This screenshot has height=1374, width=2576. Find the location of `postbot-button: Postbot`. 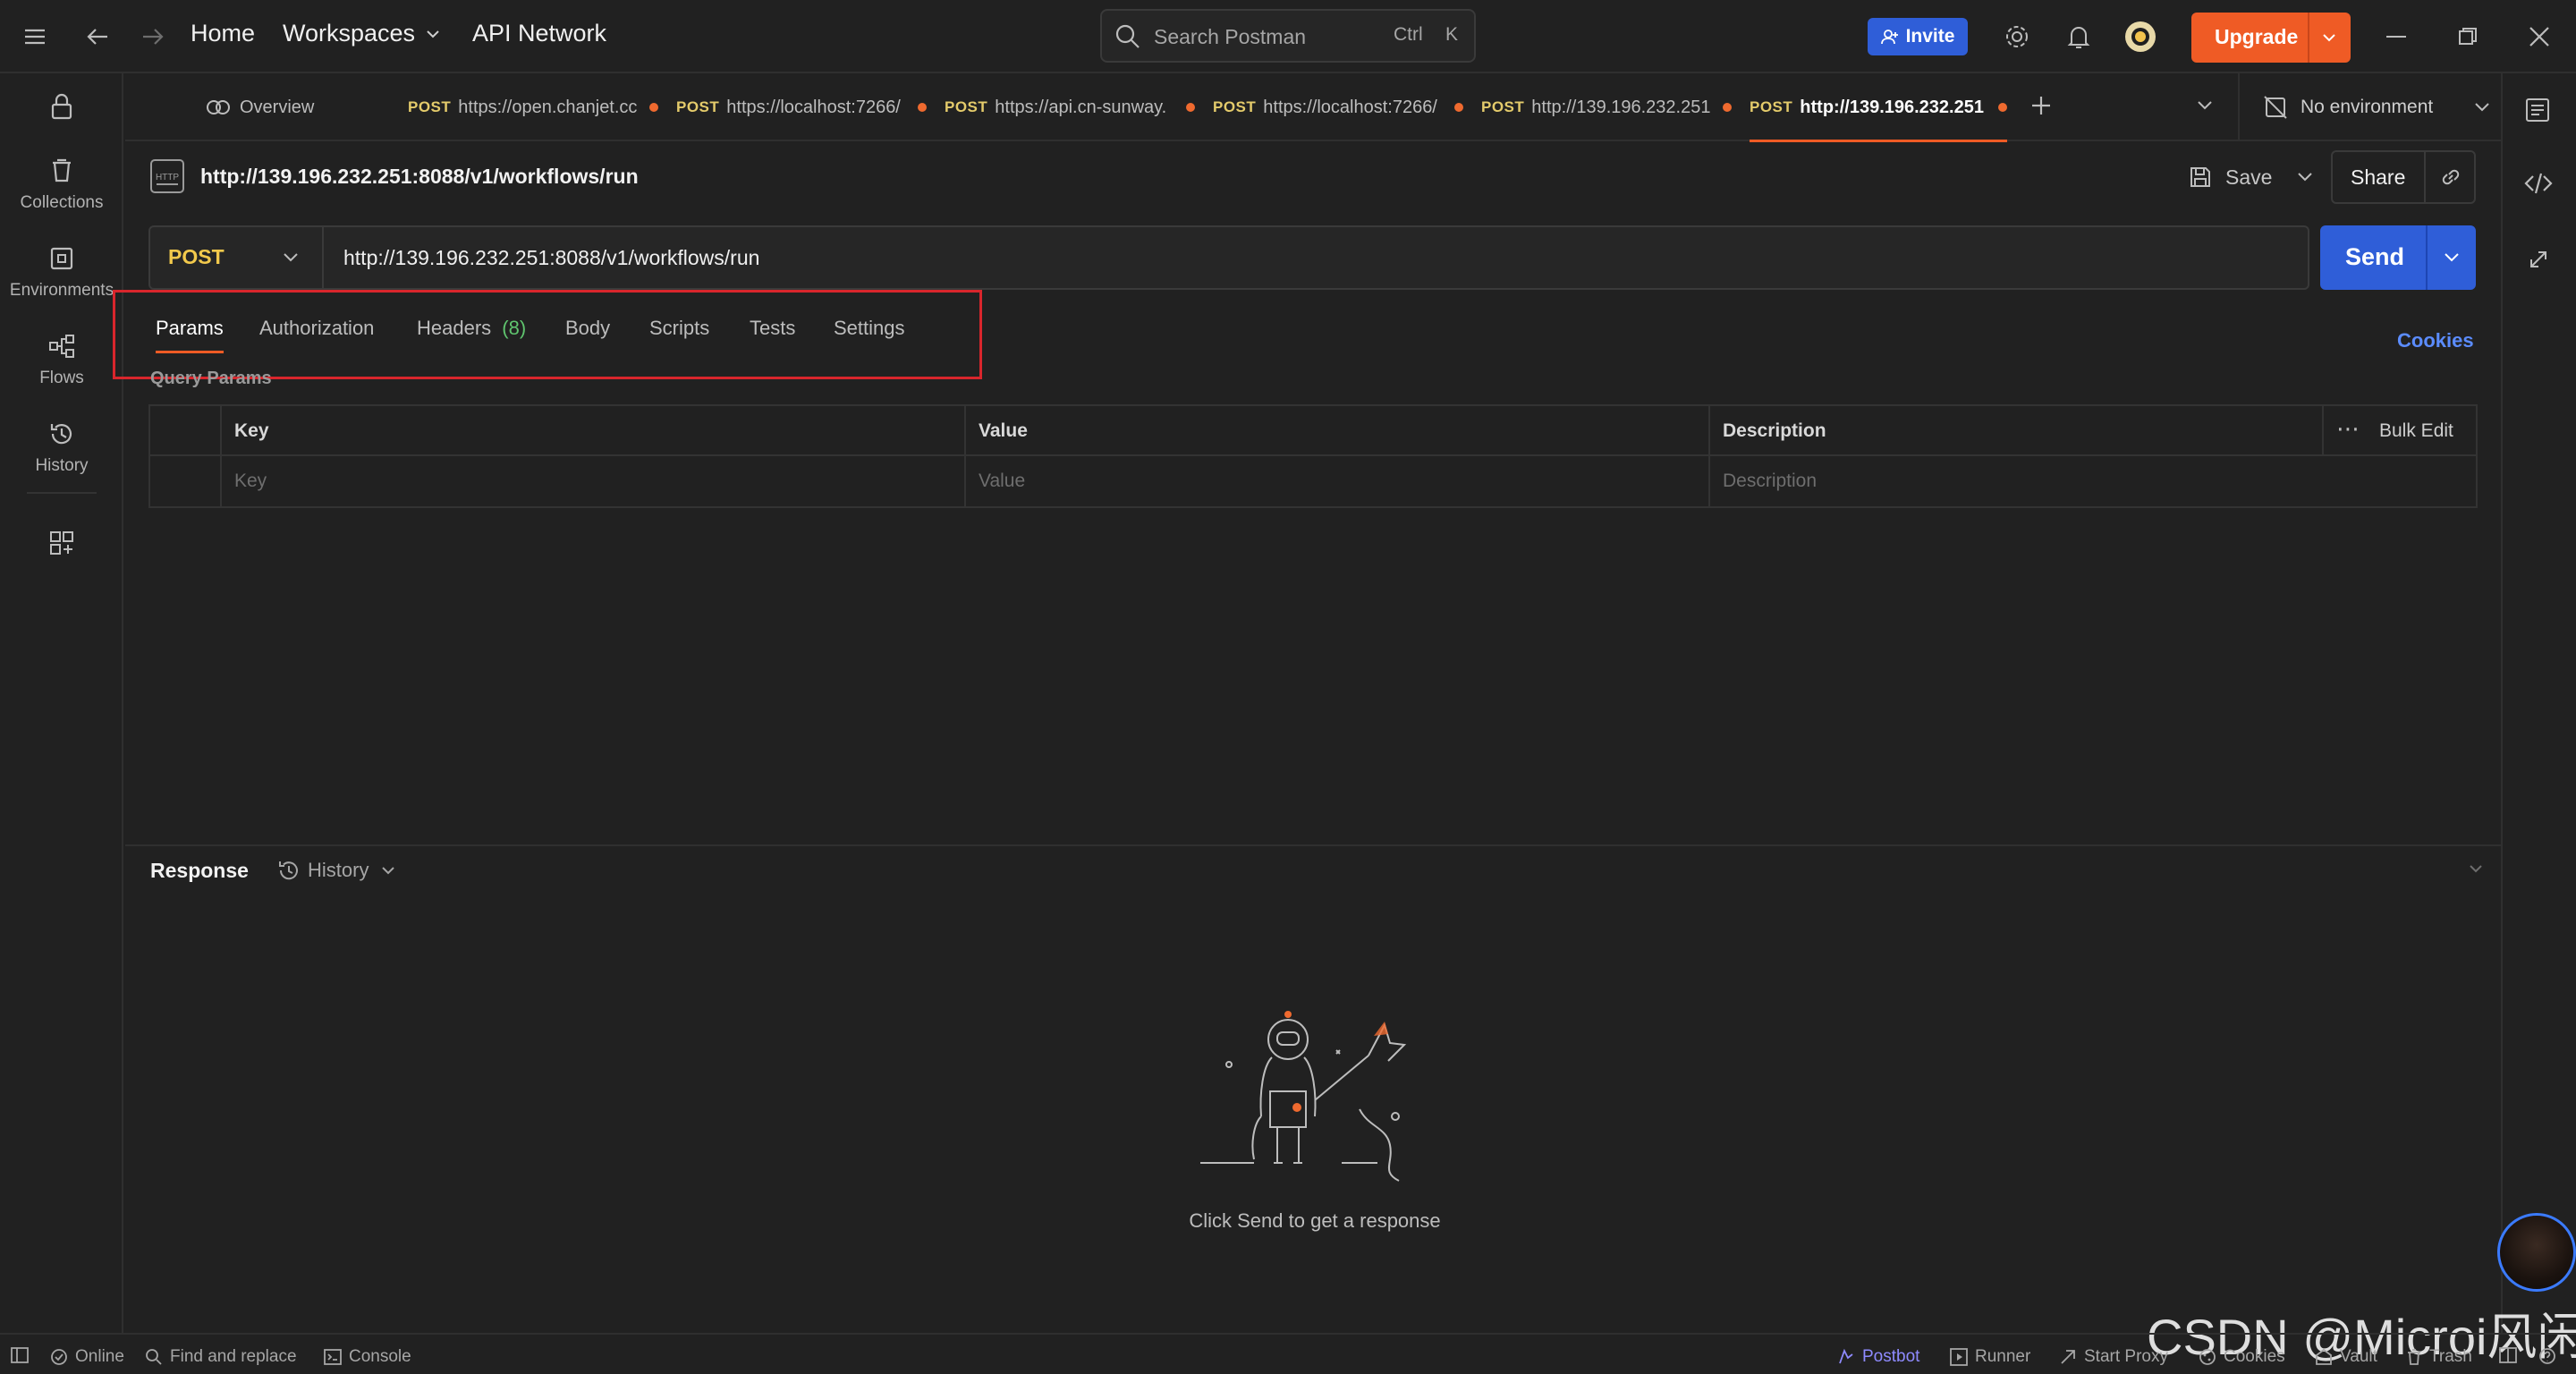

postbot-button: Postbot is located at coordinates (1878, 1357).